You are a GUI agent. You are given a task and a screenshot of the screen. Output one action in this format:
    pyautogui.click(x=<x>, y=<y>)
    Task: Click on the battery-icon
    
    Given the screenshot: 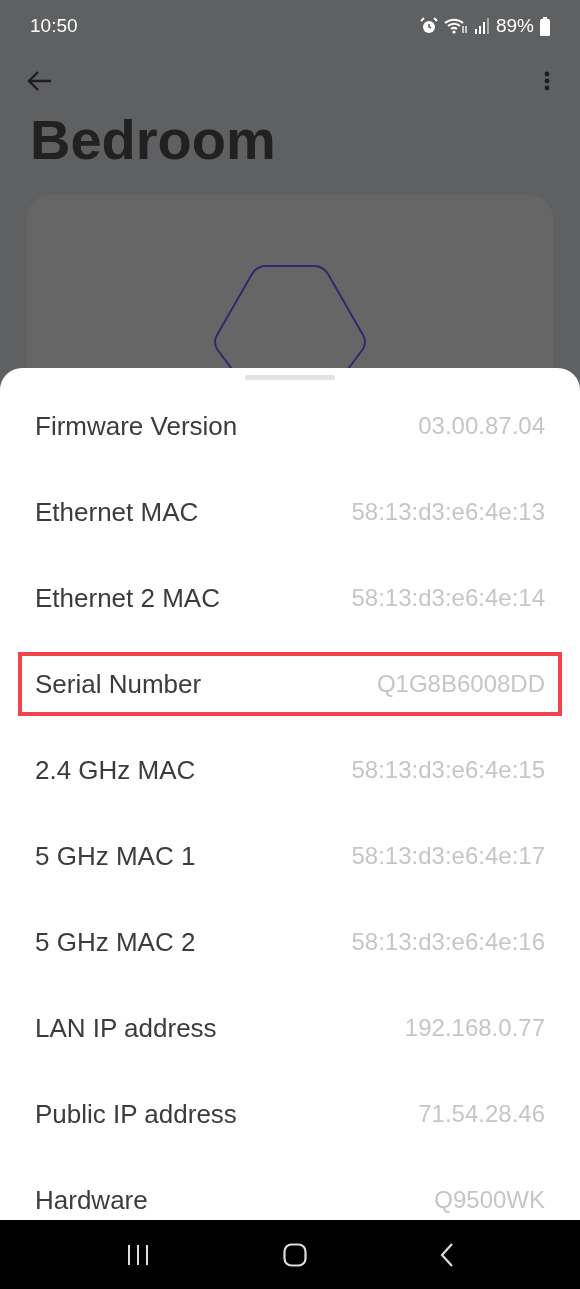 What is the action you would take?
    pyautogui.click(x=545, y=26)
    